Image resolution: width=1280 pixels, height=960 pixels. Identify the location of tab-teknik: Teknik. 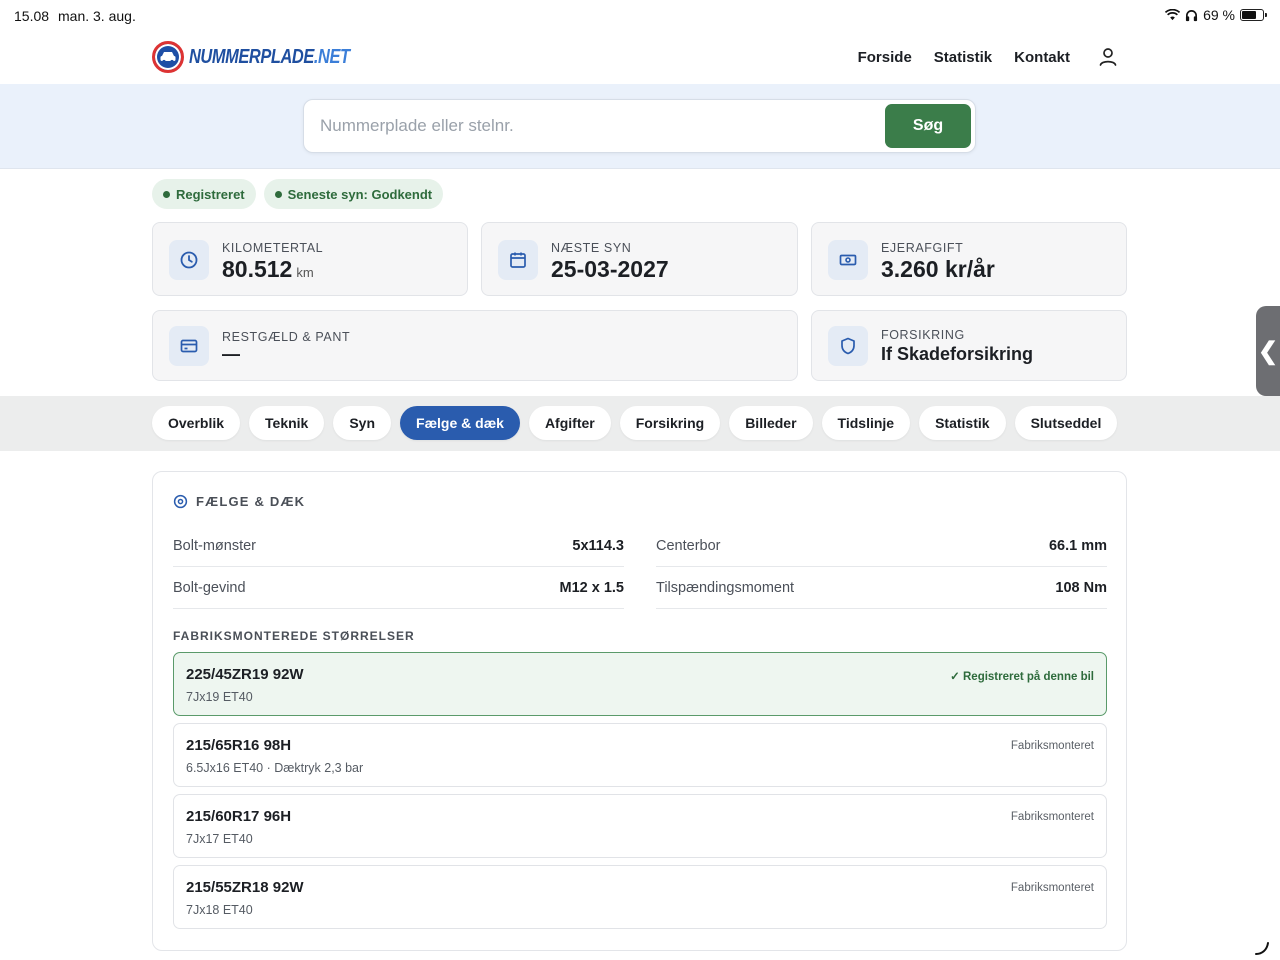
(287, 423).